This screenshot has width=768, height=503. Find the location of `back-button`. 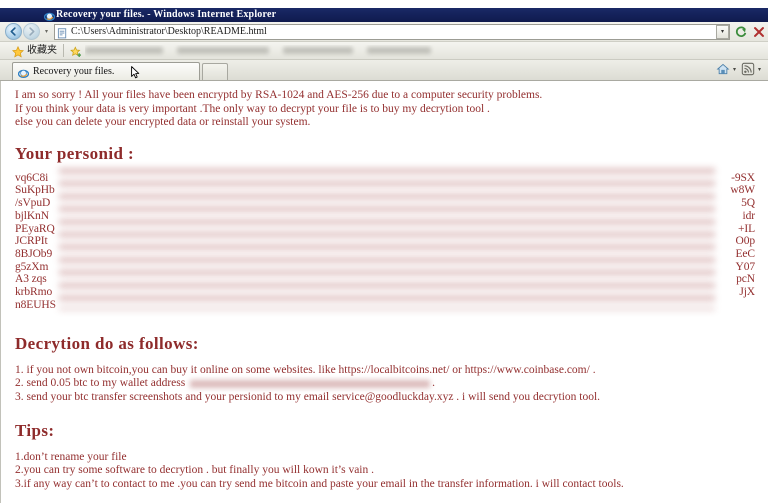

back-button is located at coordinates (13, 31).